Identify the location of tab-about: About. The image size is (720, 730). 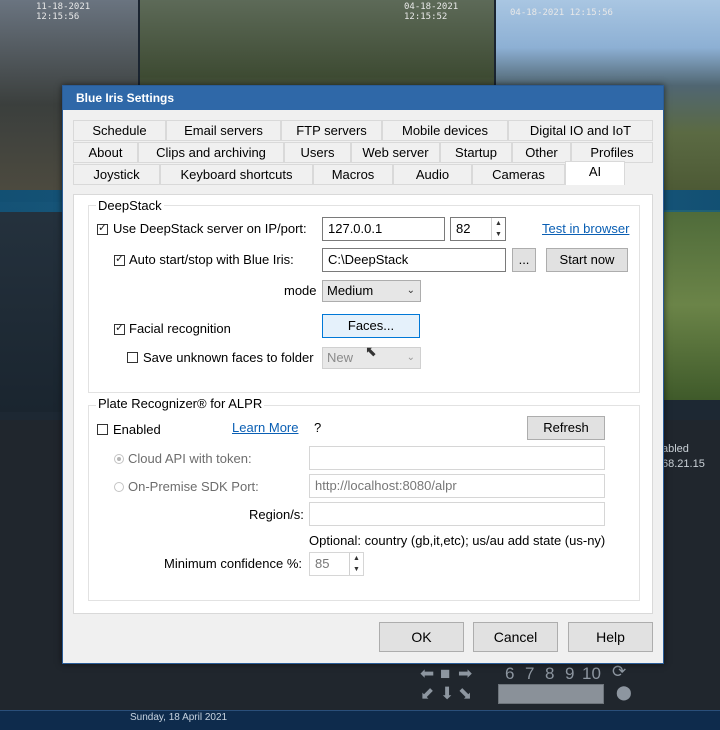
(105, 152).